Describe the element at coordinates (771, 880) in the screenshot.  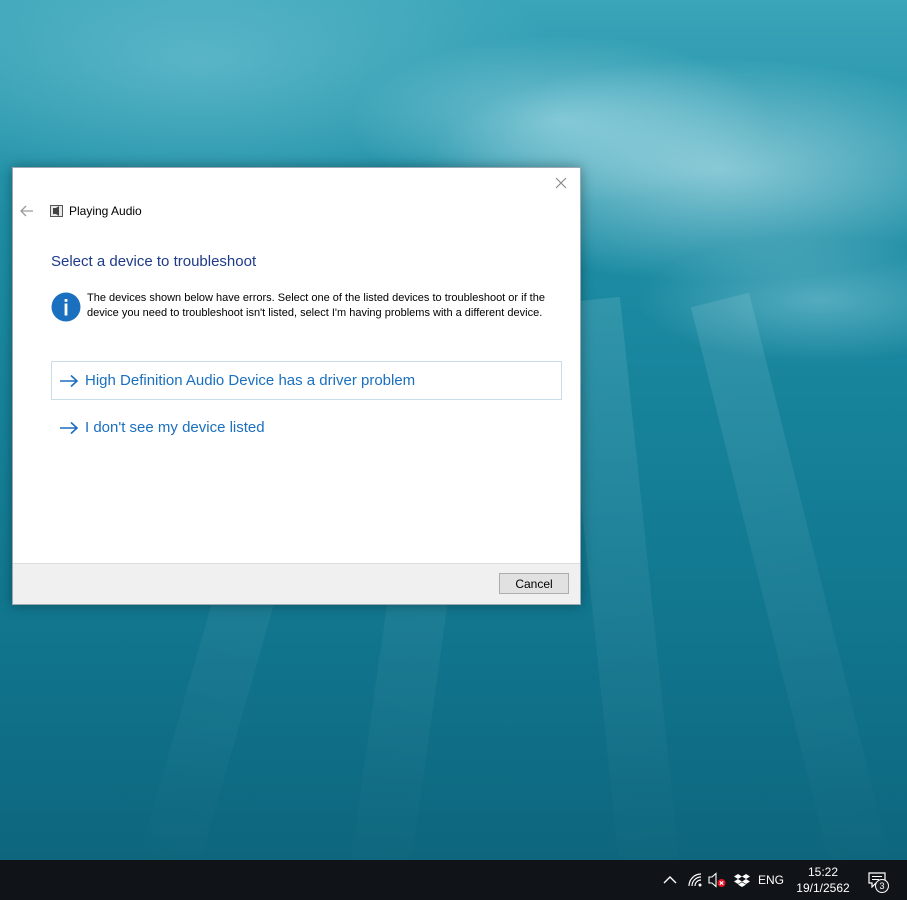
I see `input-language-button: ENG` at that location.